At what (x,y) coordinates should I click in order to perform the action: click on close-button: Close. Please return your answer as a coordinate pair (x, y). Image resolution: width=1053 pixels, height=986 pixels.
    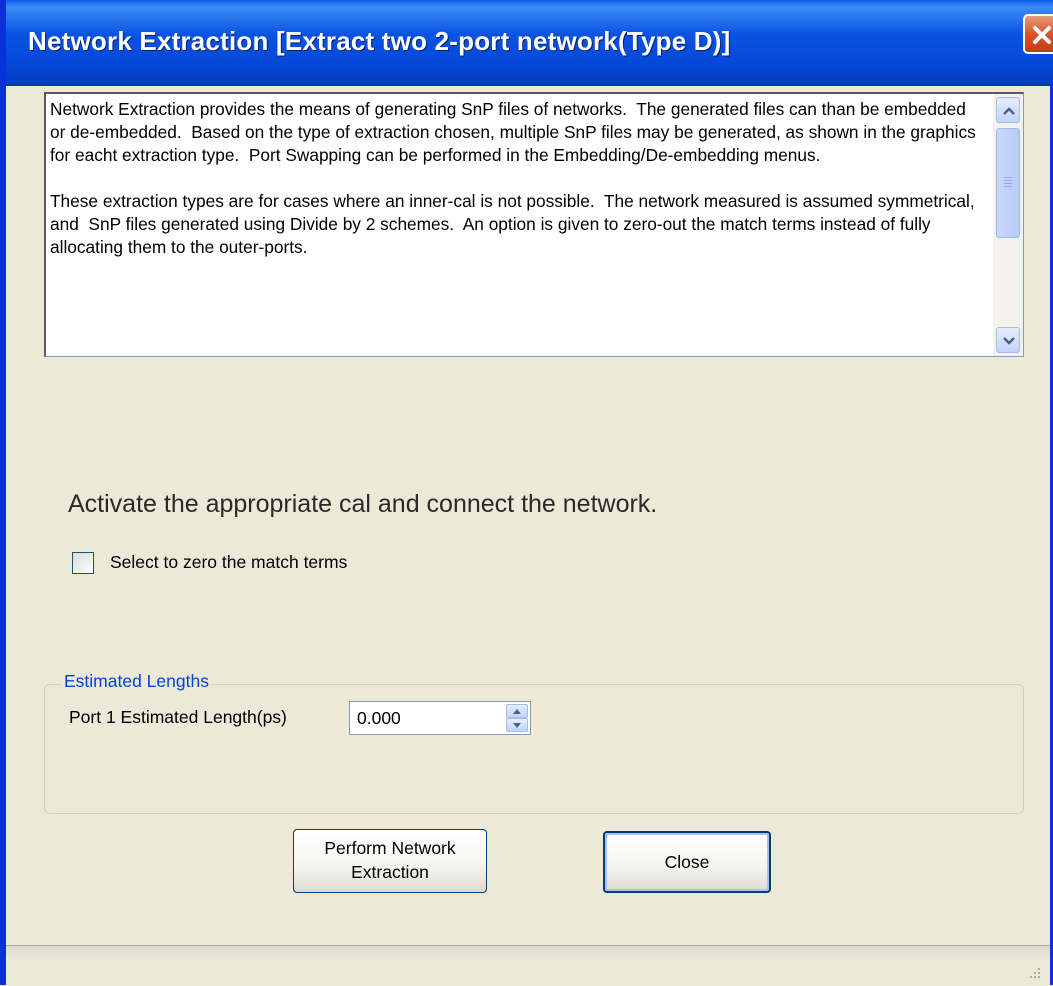
    Looking at the image, I should click on (687, 862).